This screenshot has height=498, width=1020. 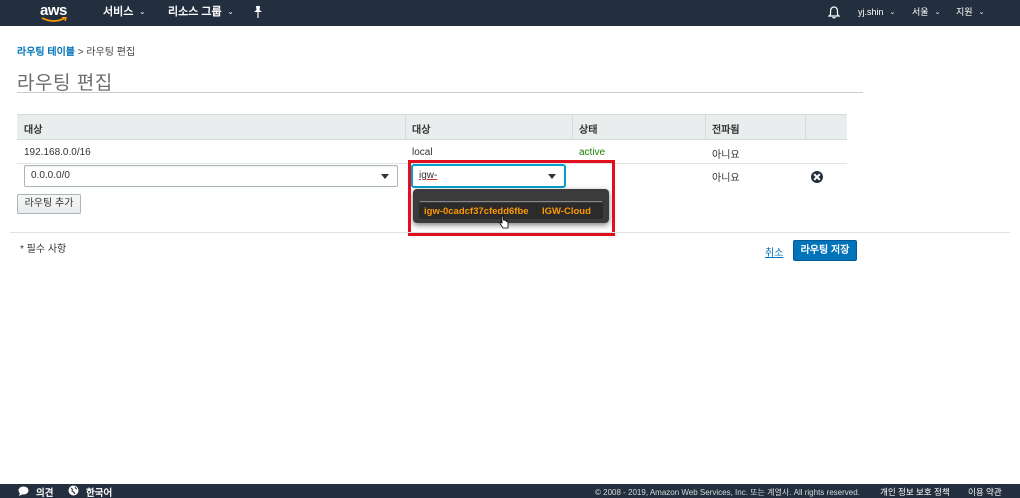 I want to click on remove-route-icon, so click(x=817, y=177).